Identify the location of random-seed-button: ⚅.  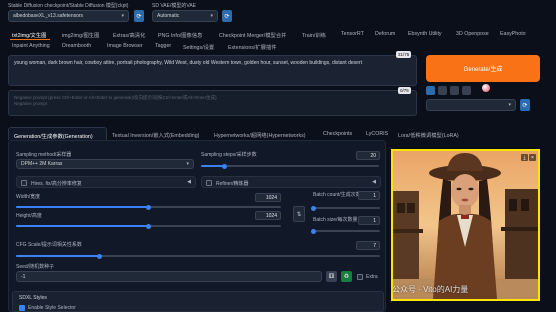
(331, 276).